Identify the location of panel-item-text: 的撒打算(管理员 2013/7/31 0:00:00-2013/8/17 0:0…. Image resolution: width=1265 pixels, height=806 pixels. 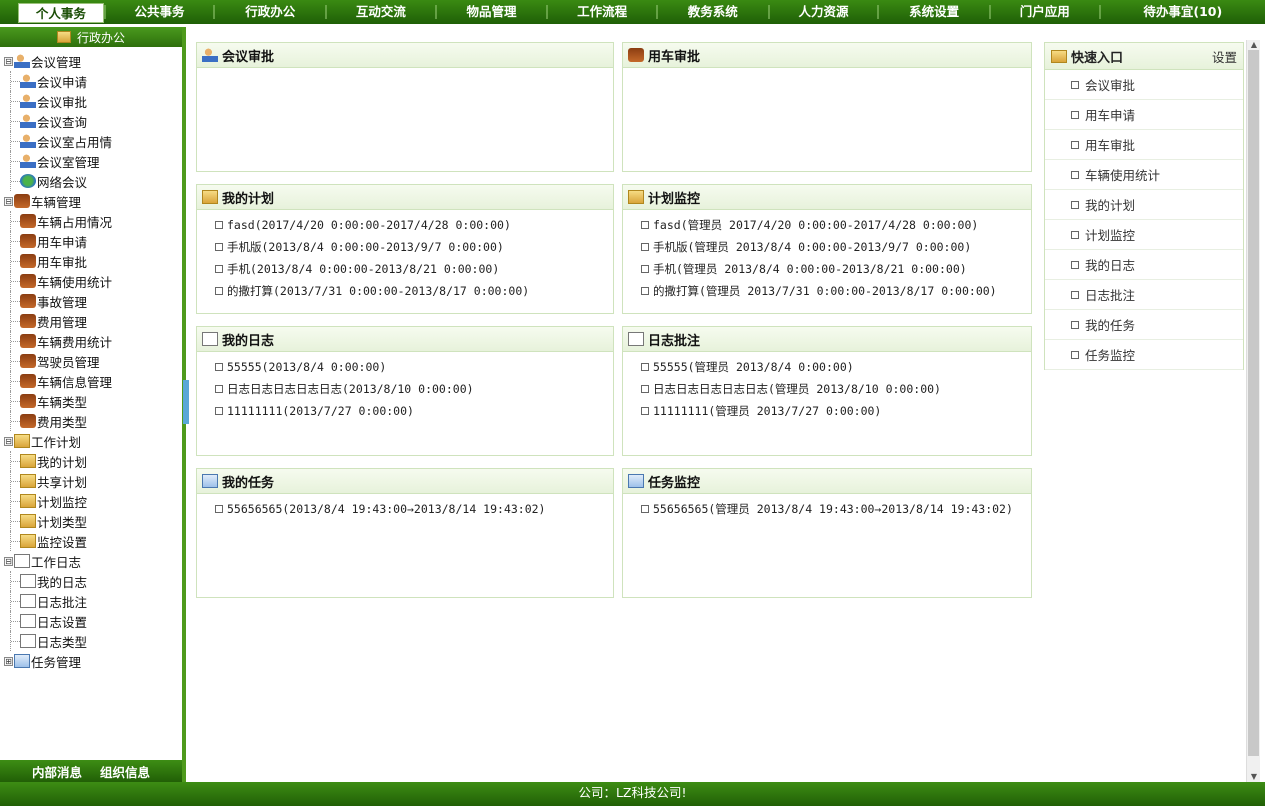
(825, 291).